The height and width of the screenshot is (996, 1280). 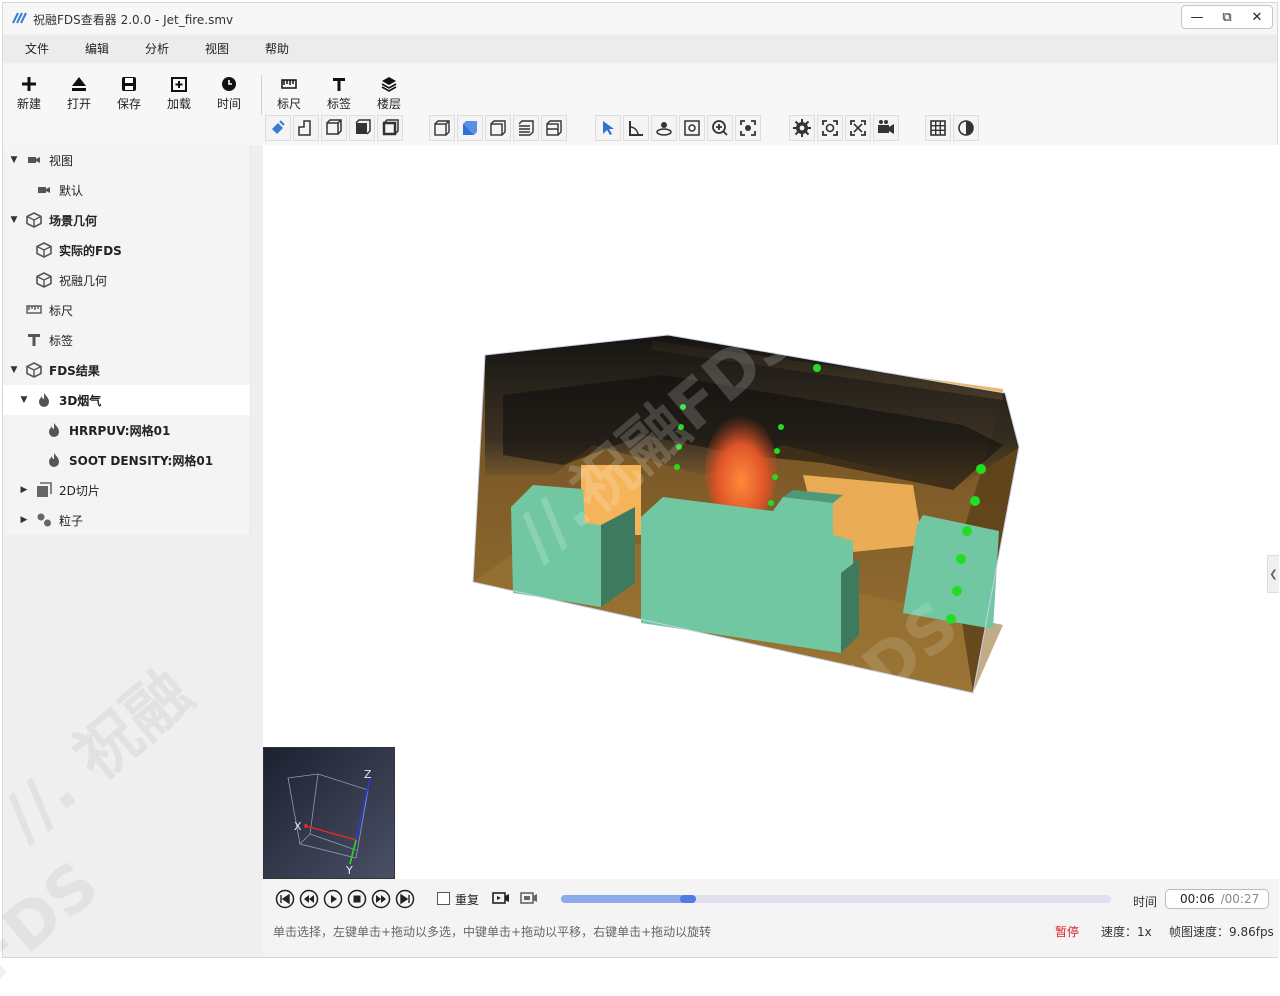 I want to click on orbit-button, so click(x=664, y=128).